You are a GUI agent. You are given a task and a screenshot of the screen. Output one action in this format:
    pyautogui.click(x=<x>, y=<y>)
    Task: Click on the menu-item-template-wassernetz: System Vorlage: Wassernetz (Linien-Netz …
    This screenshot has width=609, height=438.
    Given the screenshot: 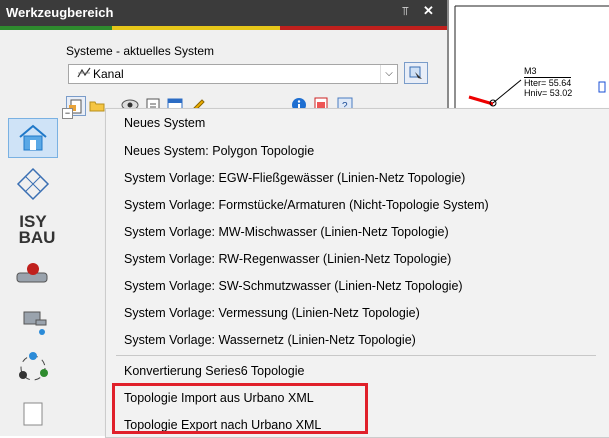 What is the action you would take?
    pyautogui.click(x=270, y=340)
    